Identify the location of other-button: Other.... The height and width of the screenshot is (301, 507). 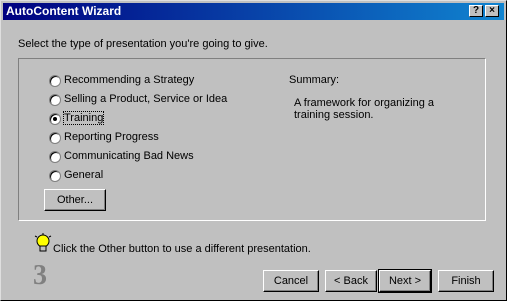
(75, 200).